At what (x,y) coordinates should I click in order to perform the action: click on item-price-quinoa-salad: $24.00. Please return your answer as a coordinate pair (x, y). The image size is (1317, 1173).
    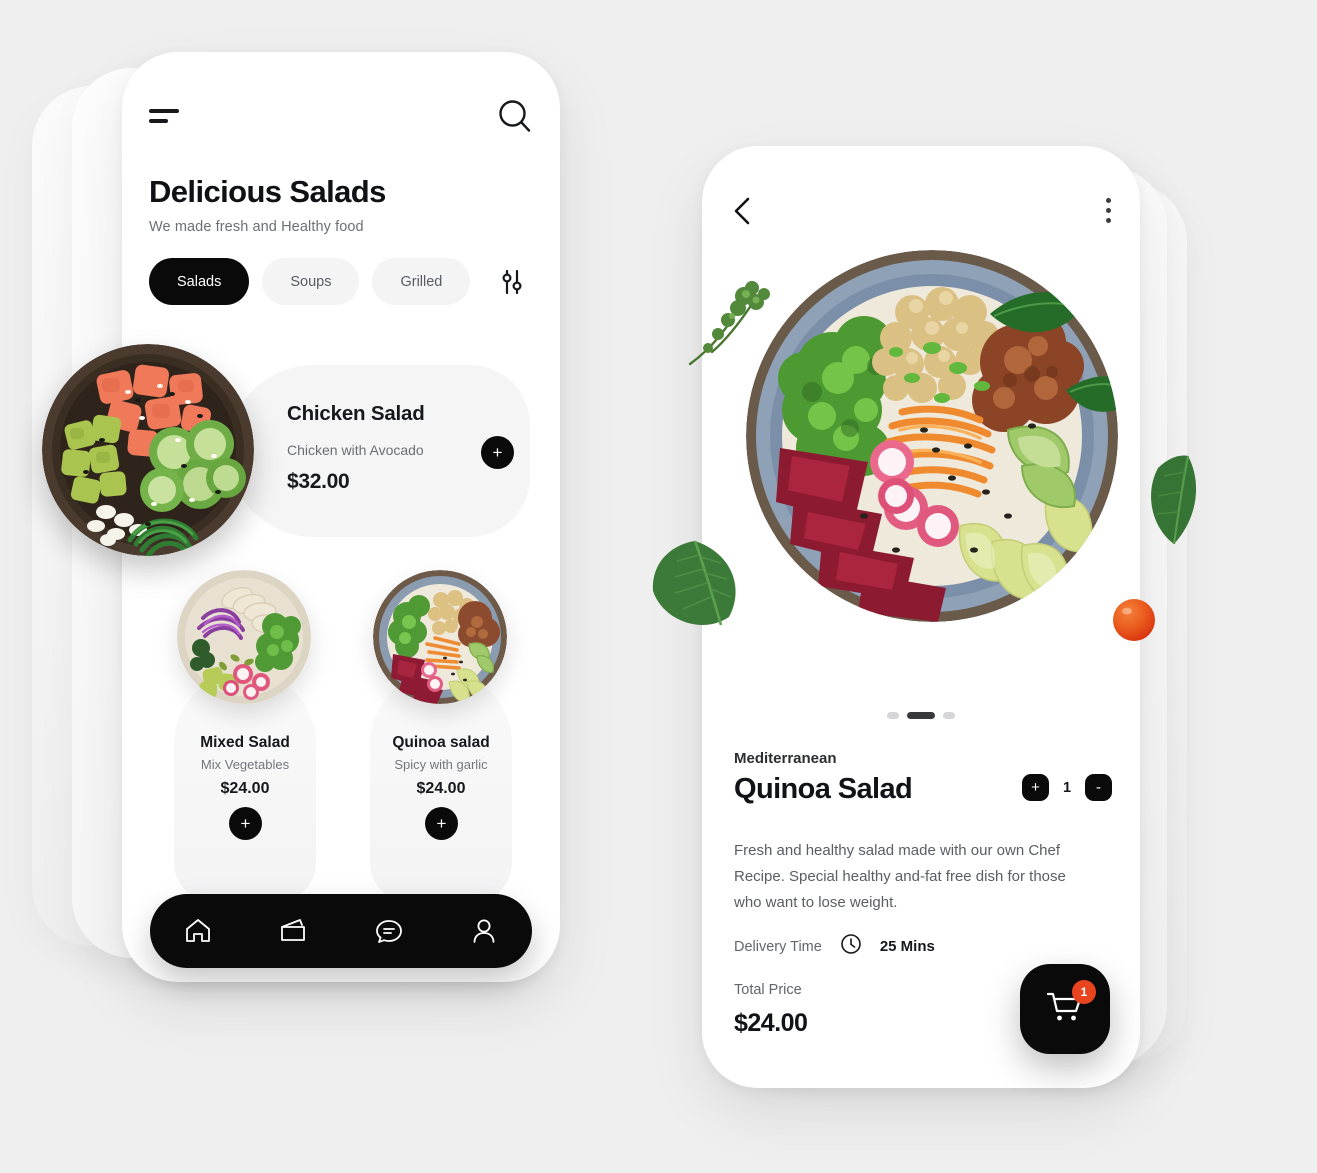
    Looking at the image, I should click on (441, 788).